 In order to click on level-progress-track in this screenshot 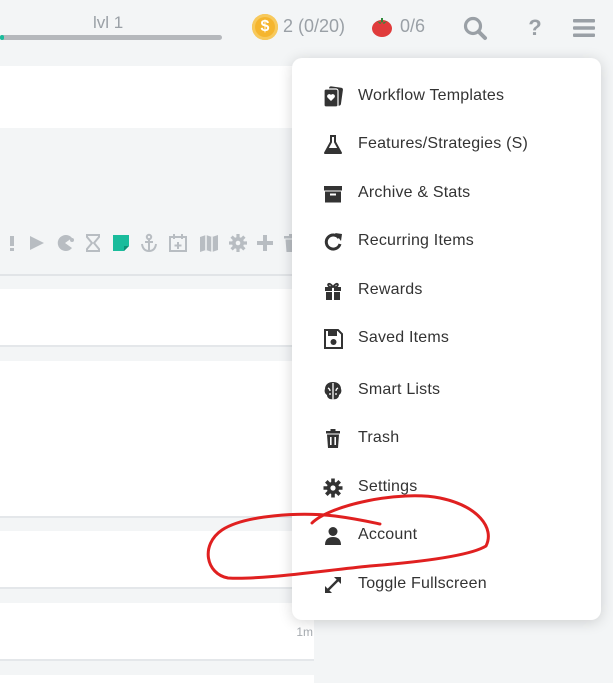, I will do `click(111, 37)`.